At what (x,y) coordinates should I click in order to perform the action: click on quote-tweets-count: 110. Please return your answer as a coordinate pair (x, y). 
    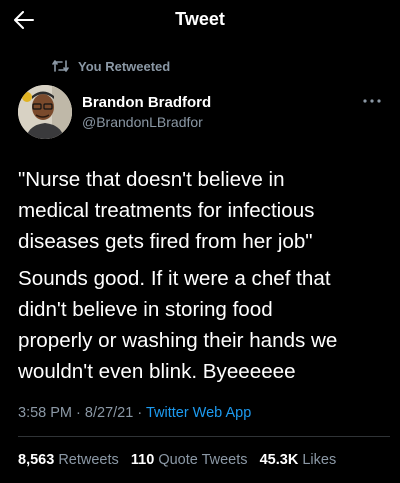
    Looking at the image, I should click on (142, 460).